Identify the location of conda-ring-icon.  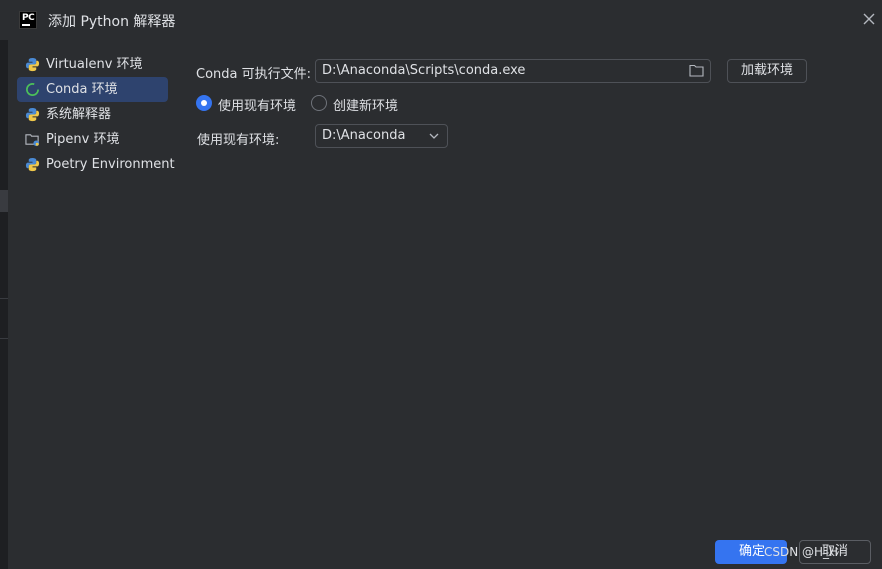
(32, 89).